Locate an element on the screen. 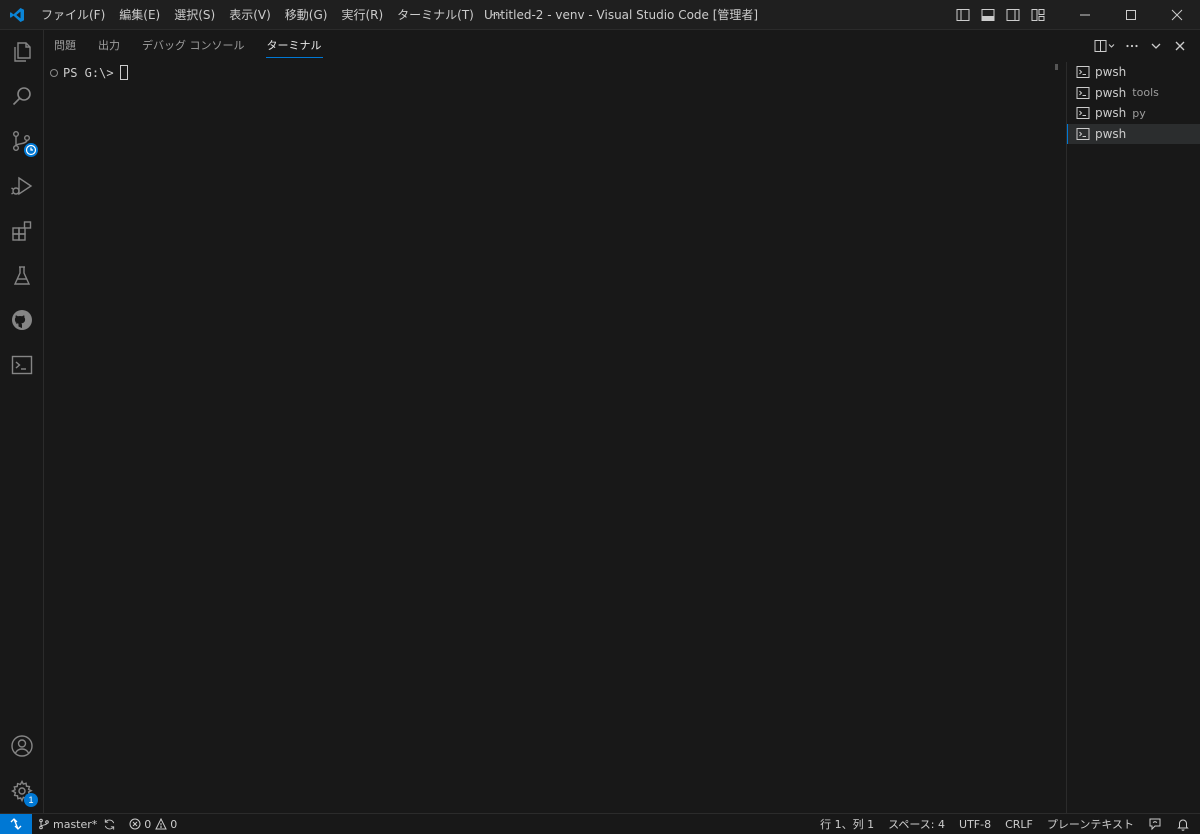  menu-go: 移動(G) is located at coordinates (306, 15).